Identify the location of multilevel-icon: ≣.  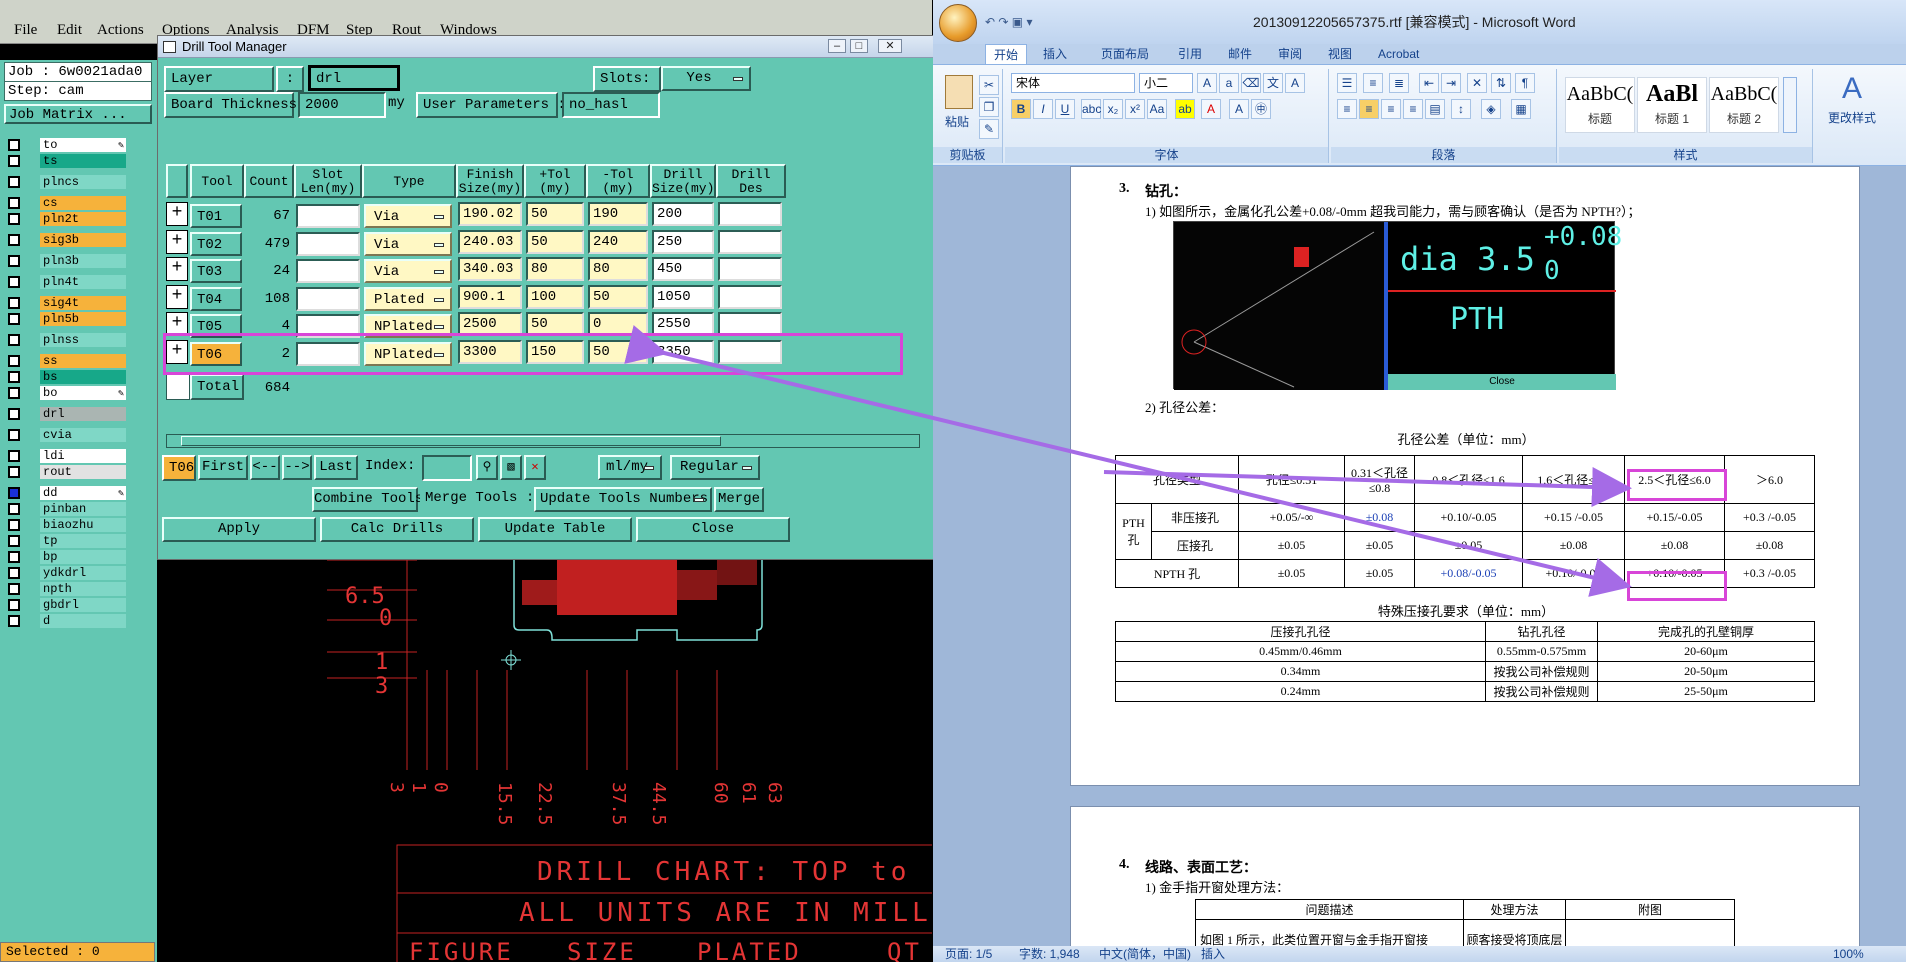
(1399, 83).